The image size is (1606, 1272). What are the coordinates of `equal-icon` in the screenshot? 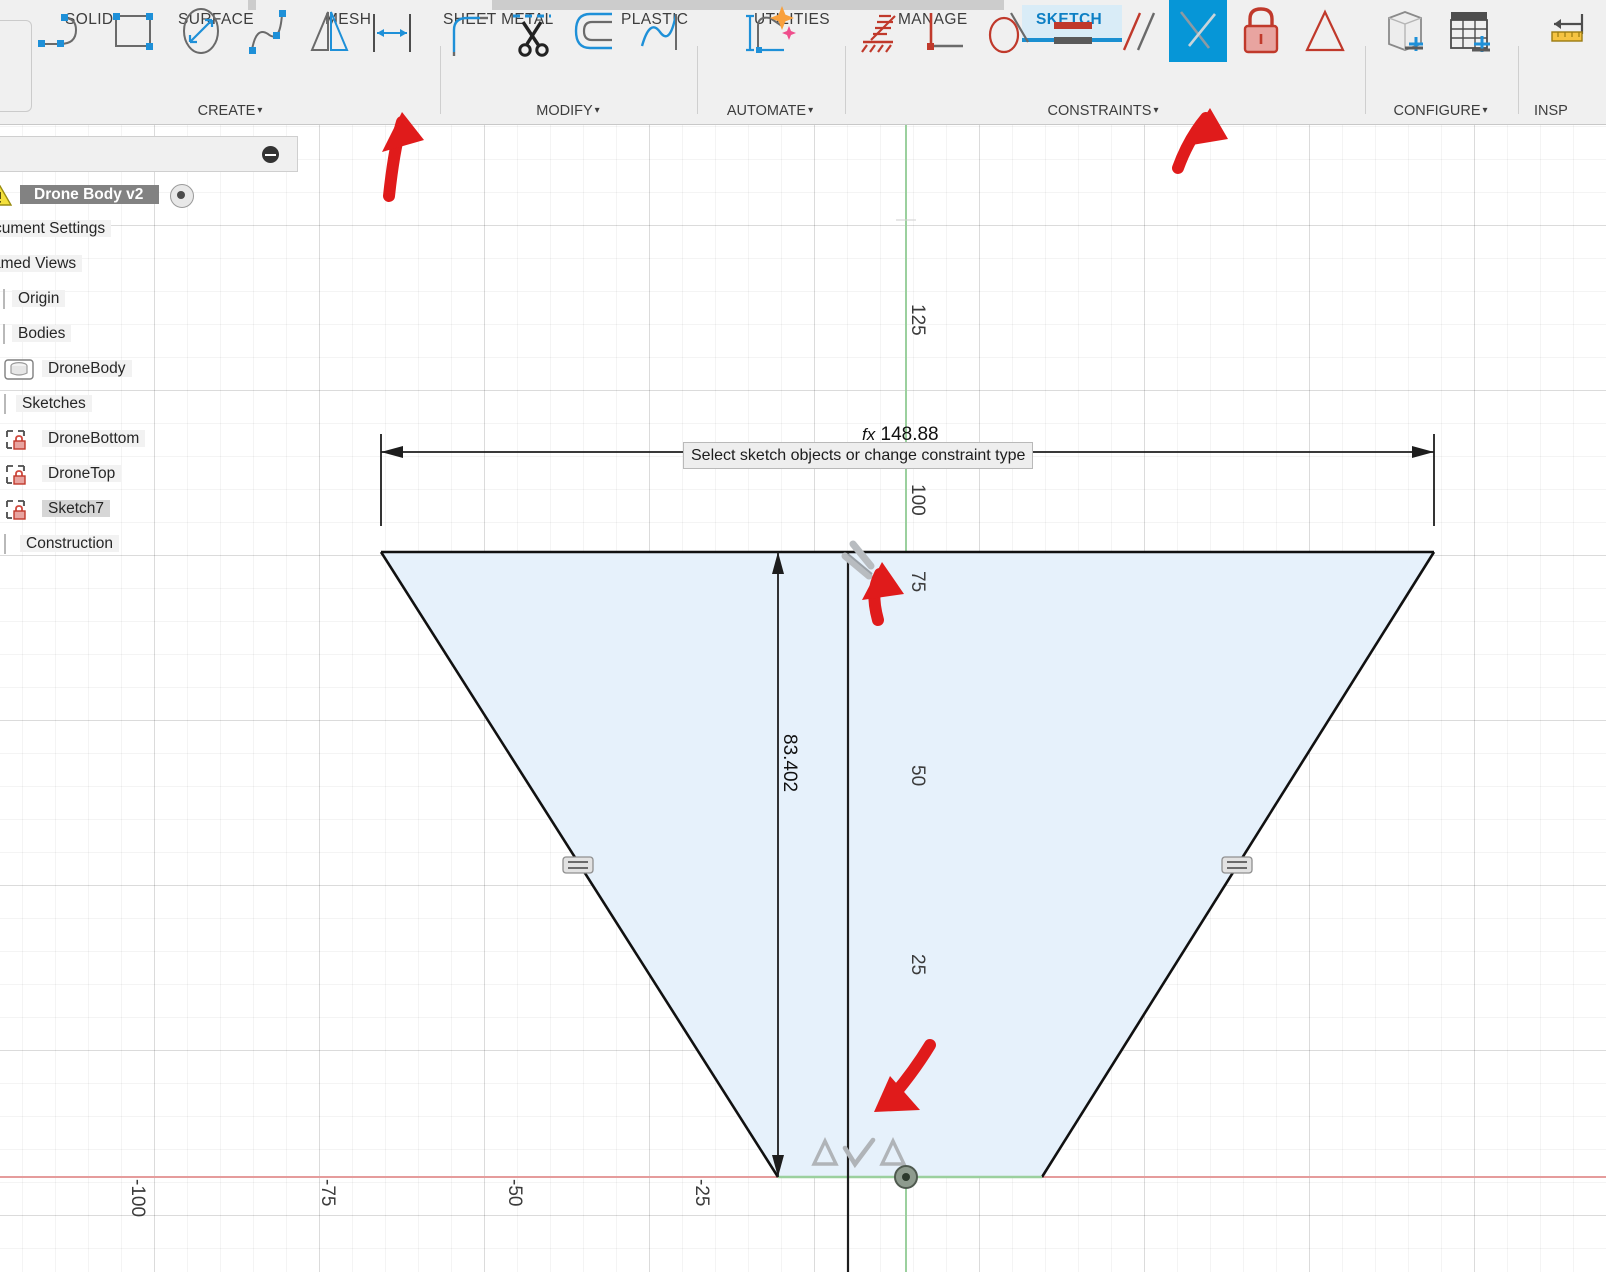 It's located at (1073, 31).